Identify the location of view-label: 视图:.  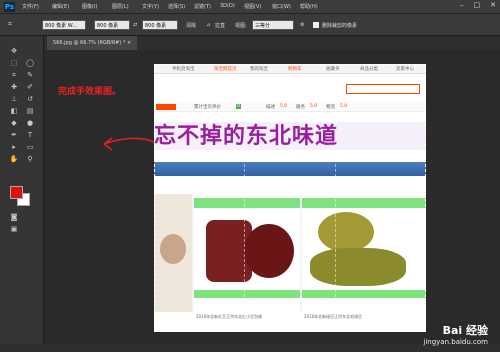
(241, 26).